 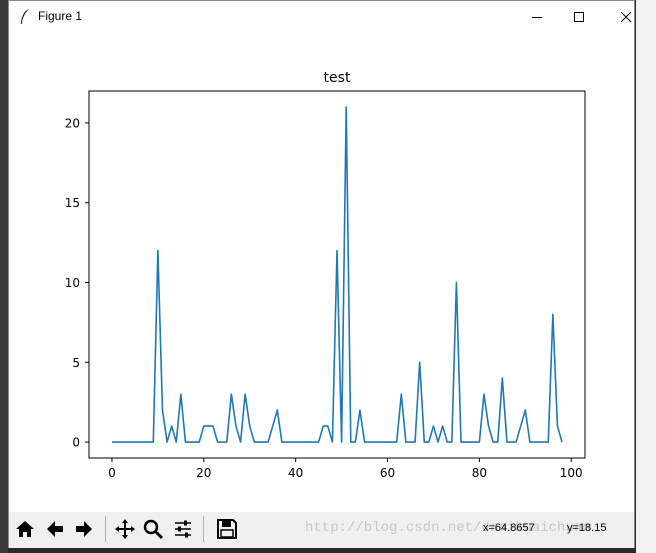 I want to click on x-tick-label: 40, so click(x=295, y=473).